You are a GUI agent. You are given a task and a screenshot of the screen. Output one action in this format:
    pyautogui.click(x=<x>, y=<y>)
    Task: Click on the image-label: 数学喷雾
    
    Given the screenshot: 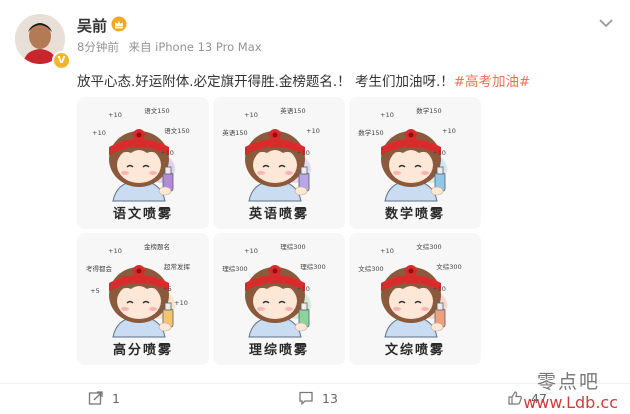 What is the action you would take?
    pyautogui.click(x=414, y=214)
    